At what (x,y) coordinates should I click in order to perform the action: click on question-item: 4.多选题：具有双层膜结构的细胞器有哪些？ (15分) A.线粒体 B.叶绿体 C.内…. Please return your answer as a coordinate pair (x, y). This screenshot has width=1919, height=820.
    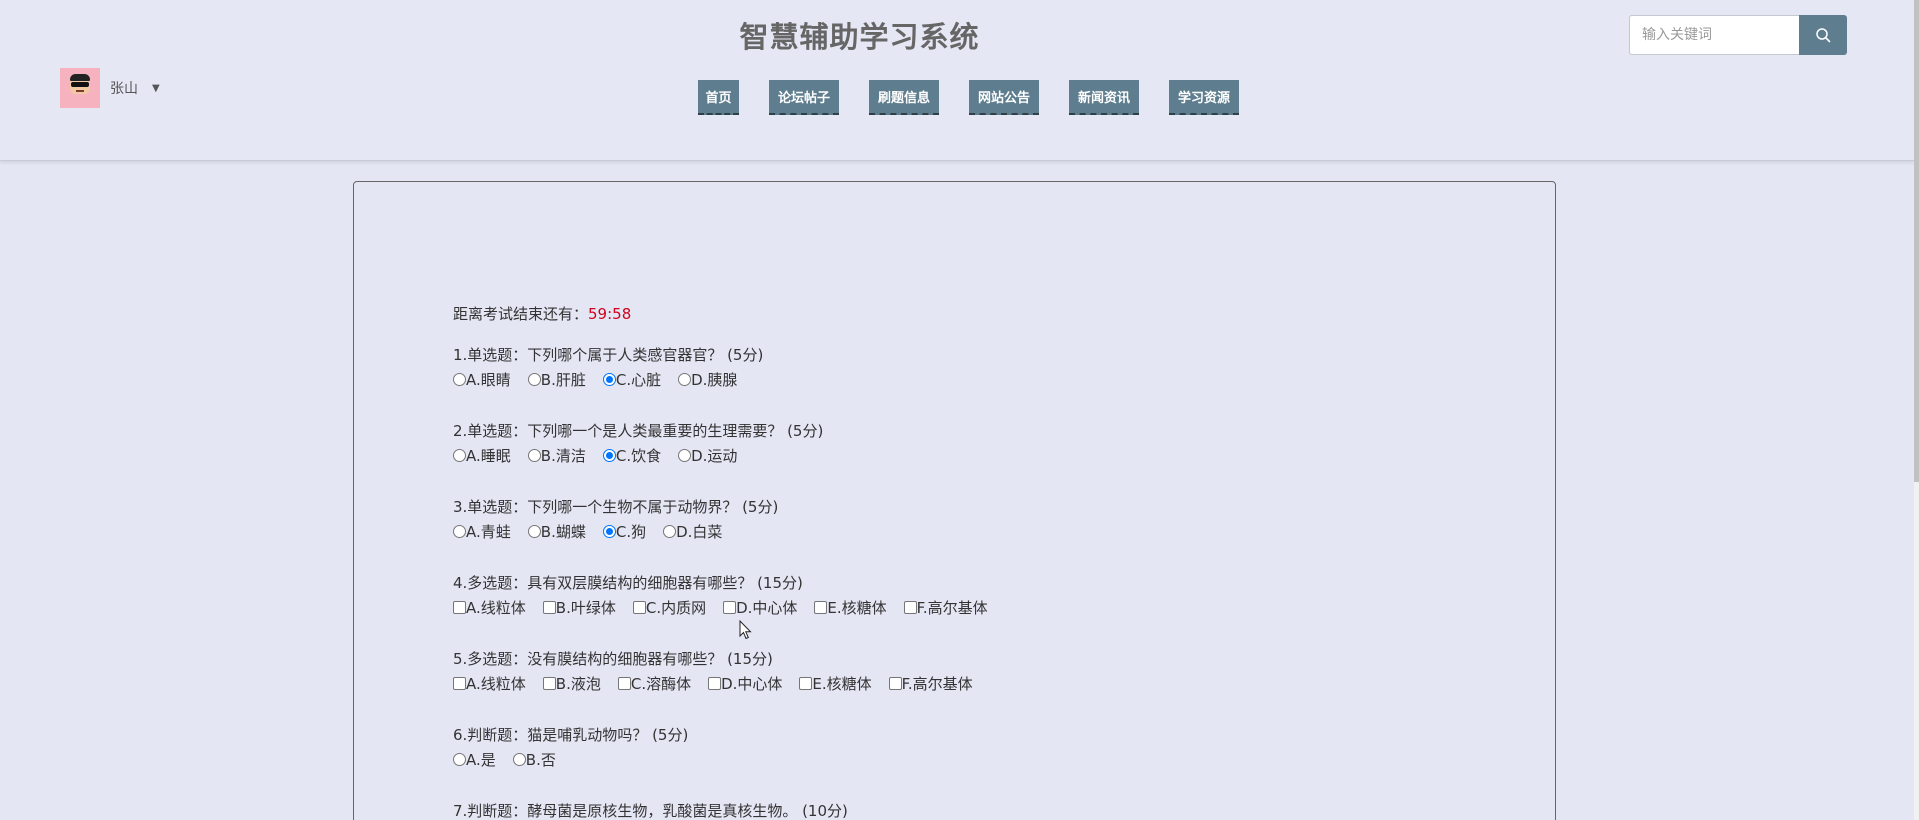
    Looking at the image, I should click on (729, 595).